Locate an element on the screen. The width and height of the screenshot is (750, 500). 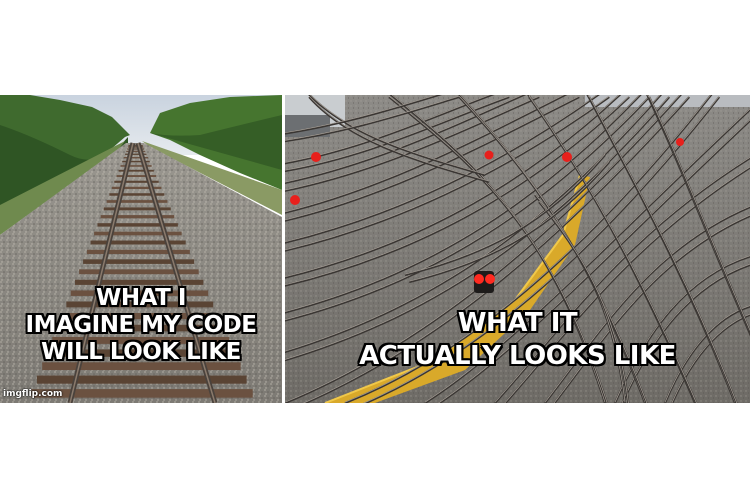
imgflip-watermark: imgflip.com is located at coordinates (33, 394).